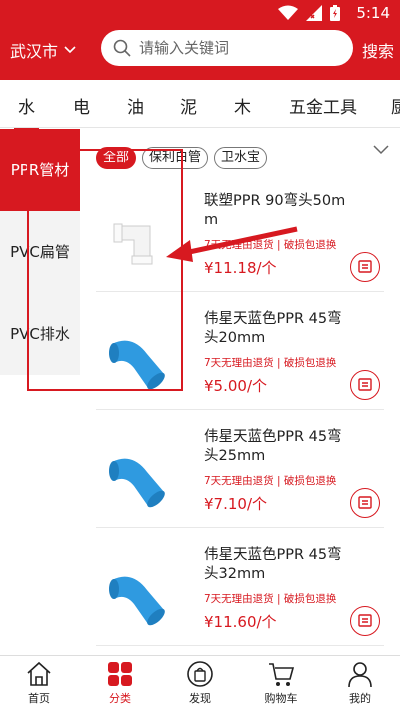 The image size is (400, 711). I want to click on status-bar: 5:14, so click(200, 13).